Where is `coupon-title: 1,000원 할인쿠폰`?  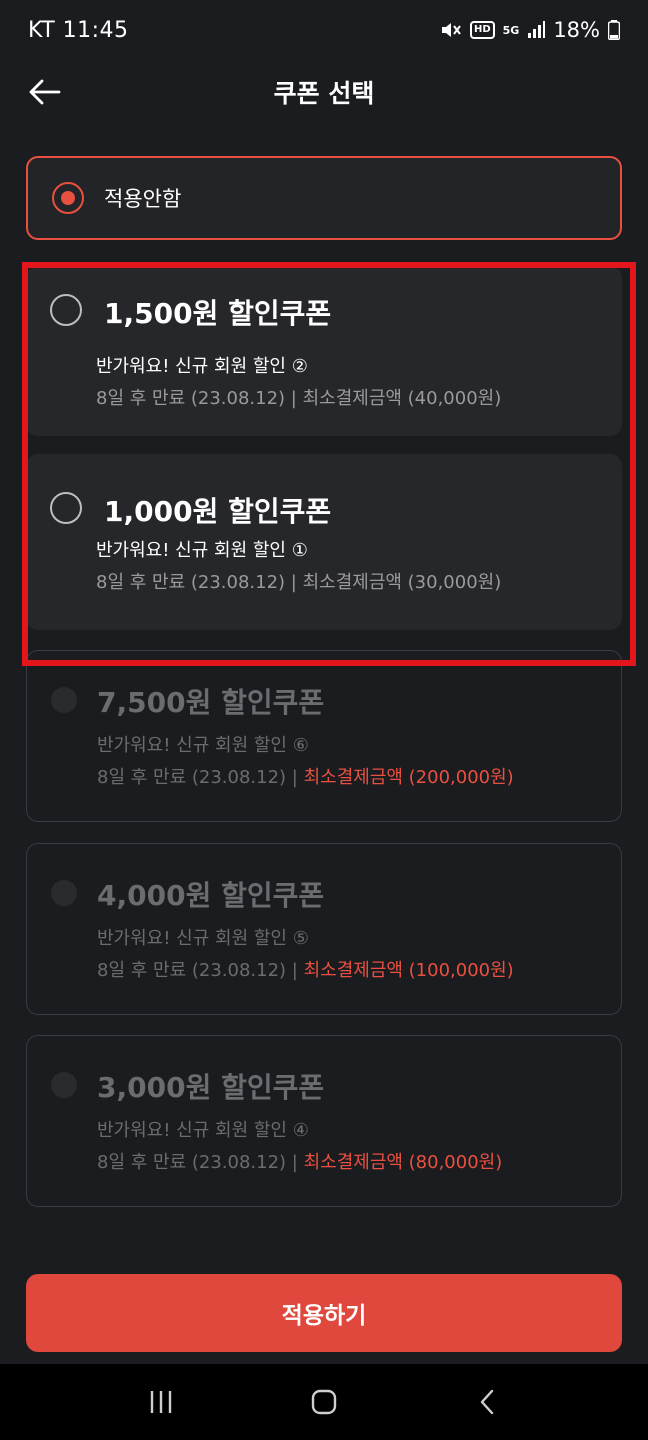 coupon-title: 1,000원 할인쿠폰 is located at coordinates (218, 511).